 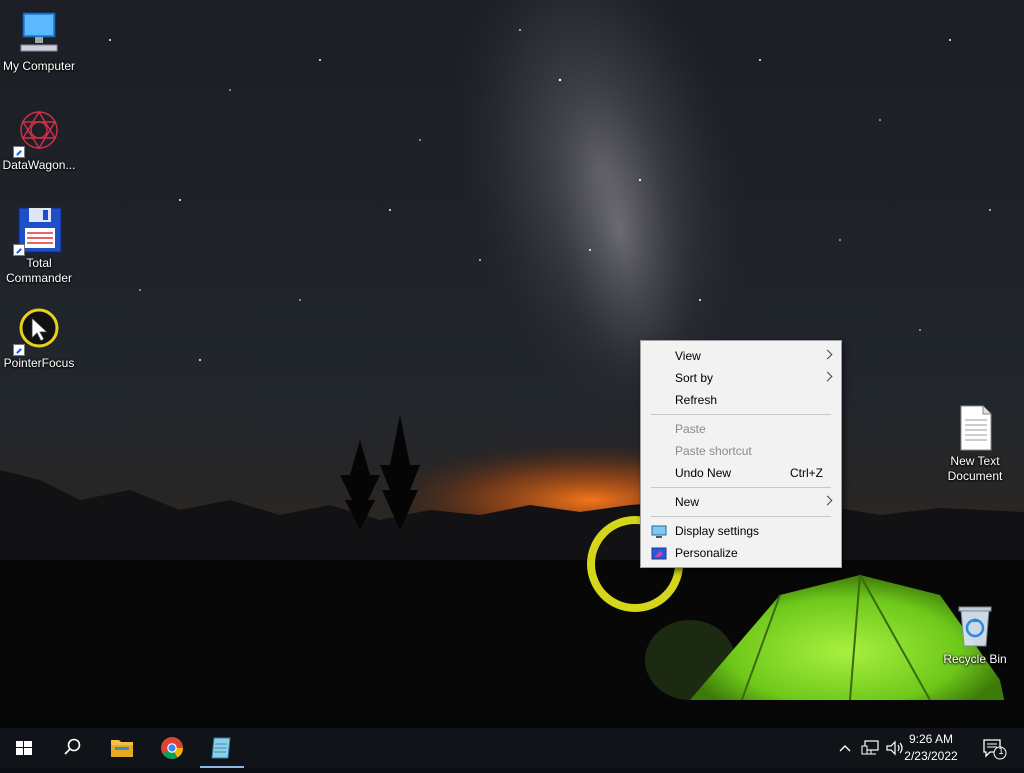 I want to click on desktop-icon-label: Recycle Bin, so click(x=975, y=659).